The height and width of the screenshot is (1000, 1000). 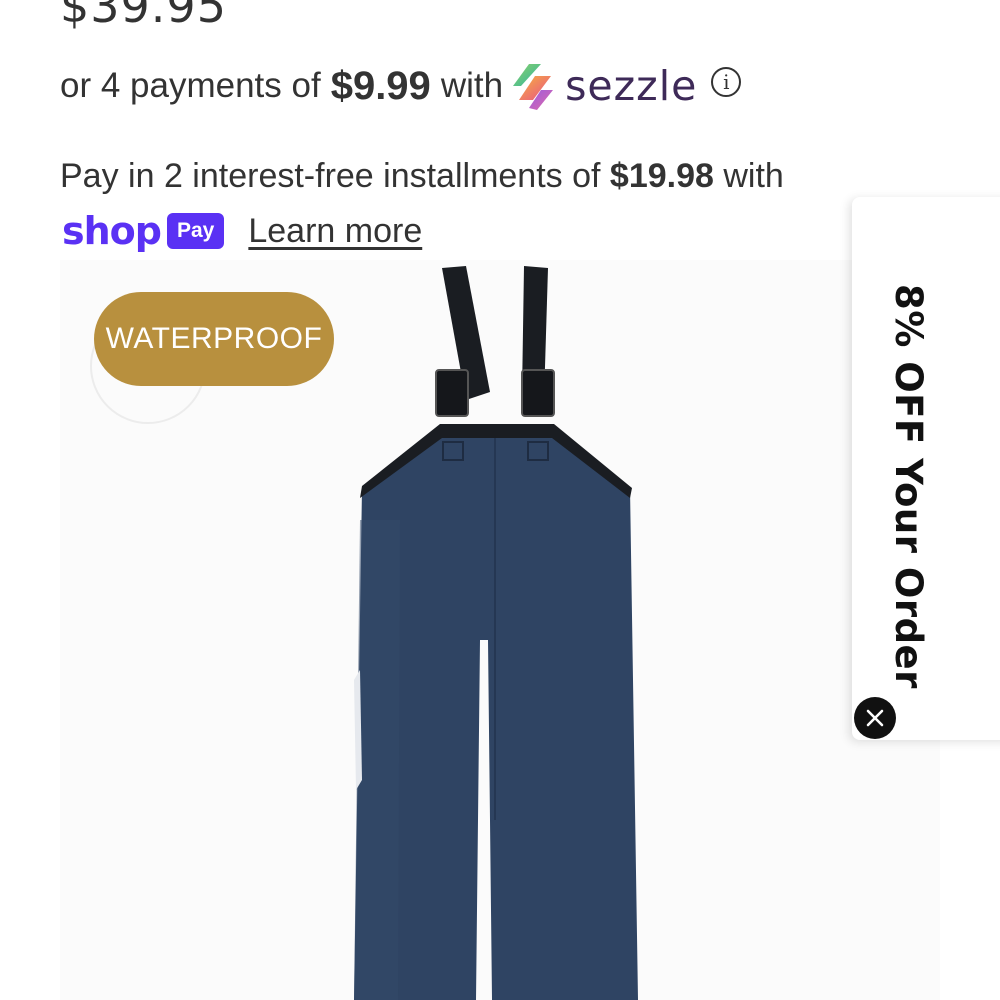 I want to click on close-icon, so click(x=875, y=718).